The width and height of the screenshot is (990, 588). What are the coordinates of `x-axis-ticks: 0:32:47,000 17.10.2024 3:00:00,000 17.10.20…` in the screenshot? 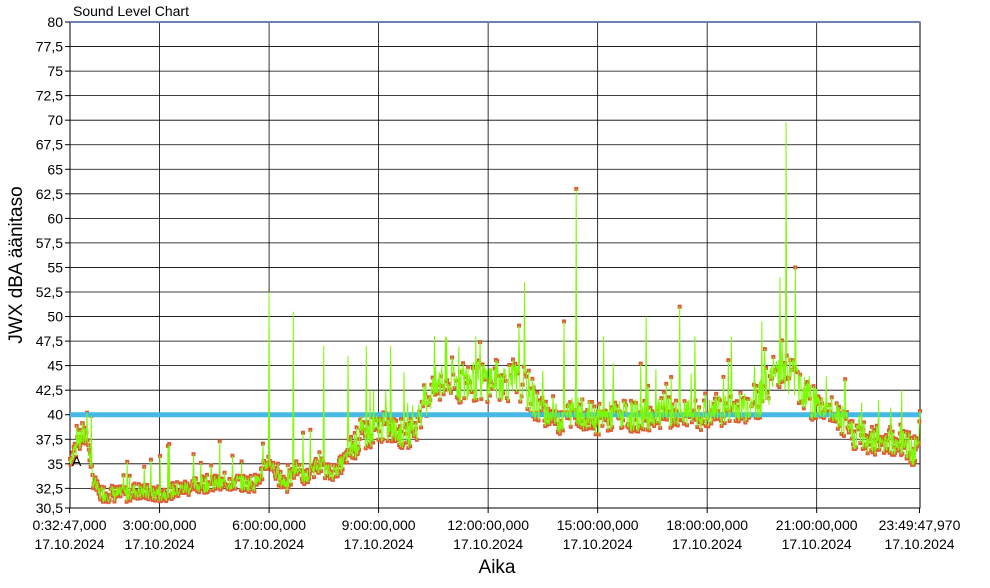 It's located at (497, 530).